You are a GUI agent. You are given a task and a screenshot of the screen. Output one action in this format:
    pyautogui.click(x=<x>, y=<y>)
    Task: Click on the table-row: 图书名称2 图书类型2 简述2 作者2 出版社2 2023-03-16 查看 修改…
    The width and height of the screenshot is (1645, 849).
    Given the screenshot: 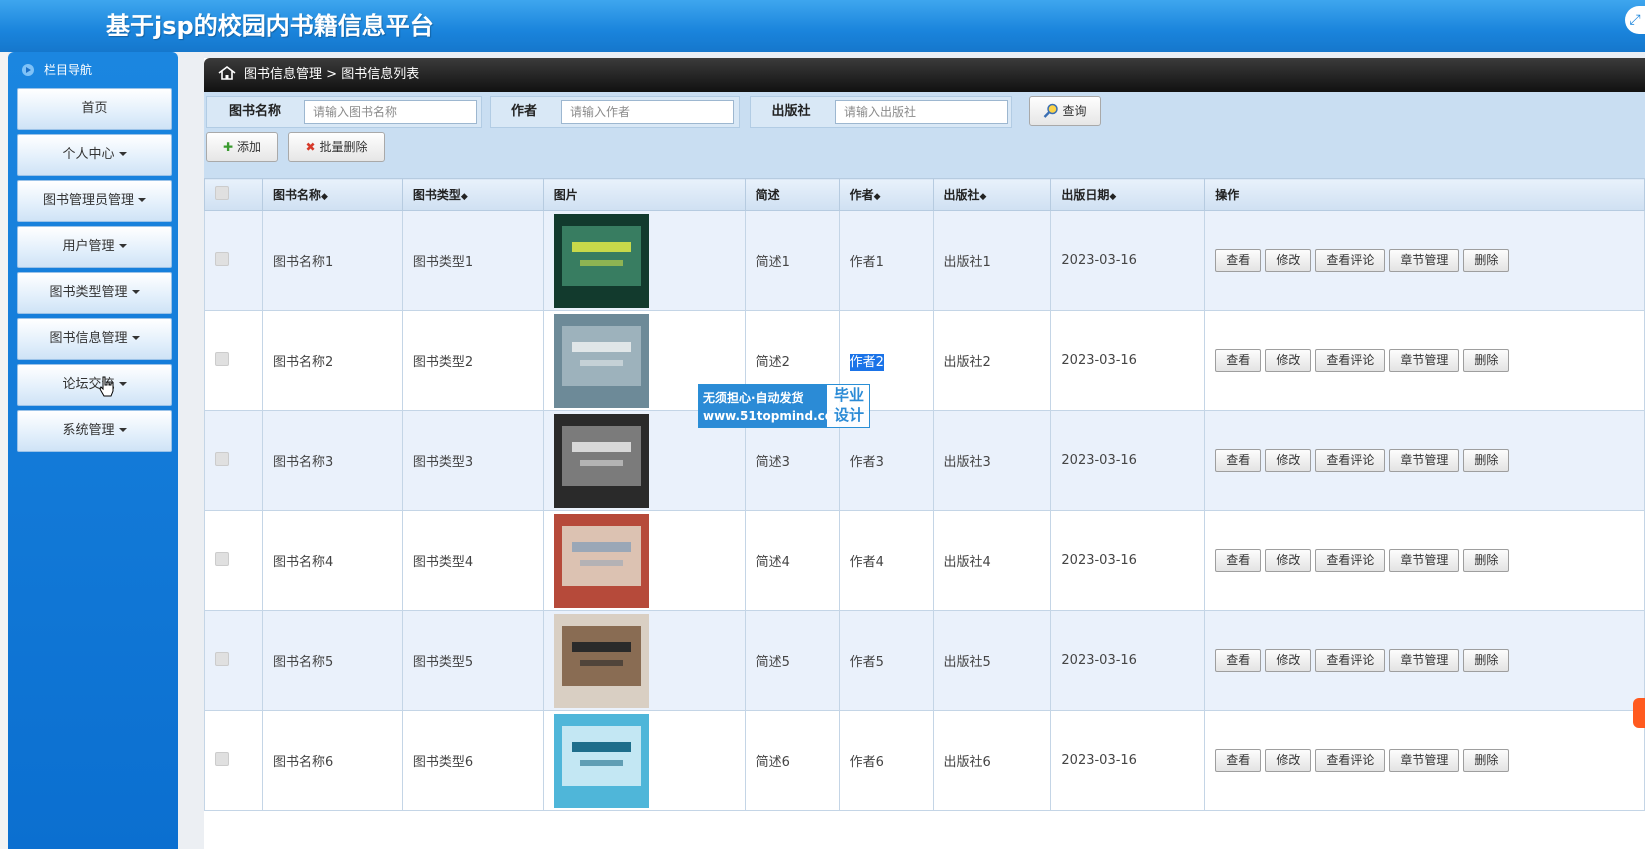 What is the action you would take?
    pyautogui.click(x=924, y=360)
    